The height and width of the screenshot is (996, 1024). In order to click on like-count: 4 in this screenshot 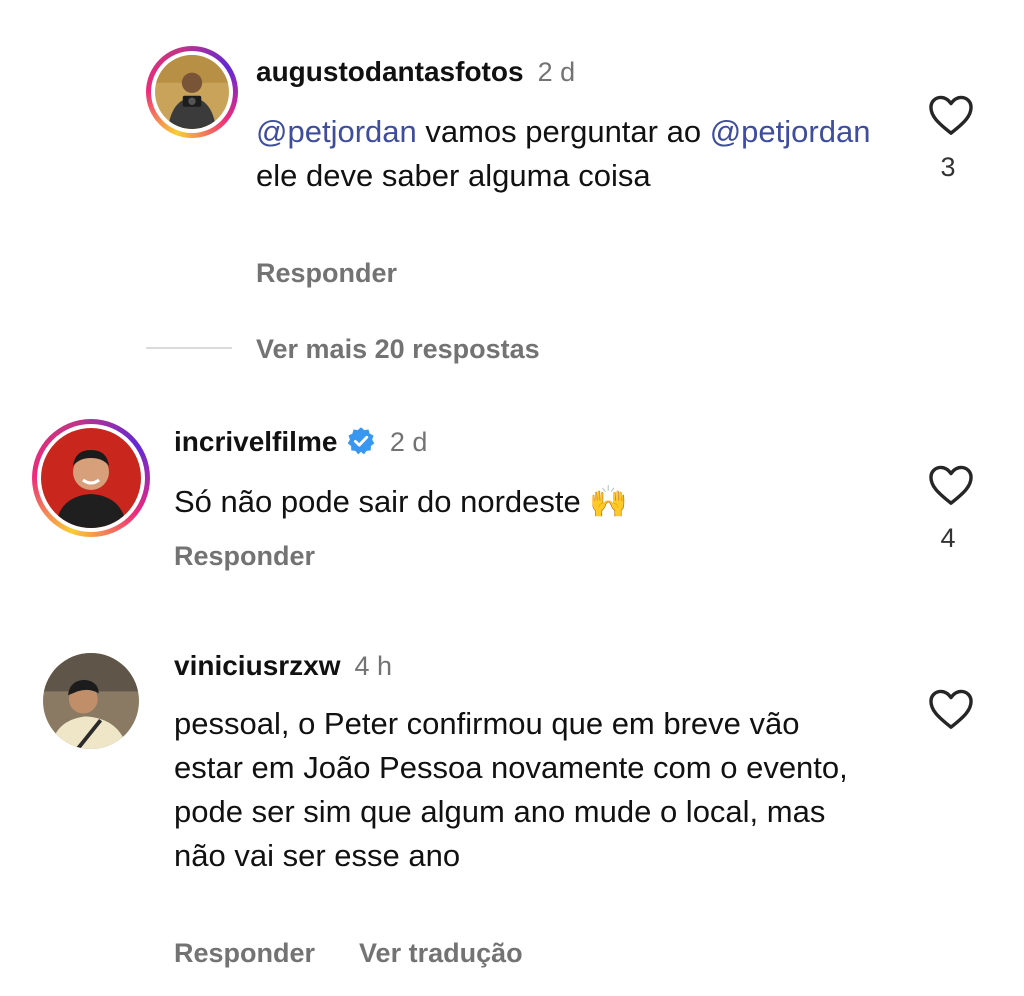, I will do `click(948, 538)`.